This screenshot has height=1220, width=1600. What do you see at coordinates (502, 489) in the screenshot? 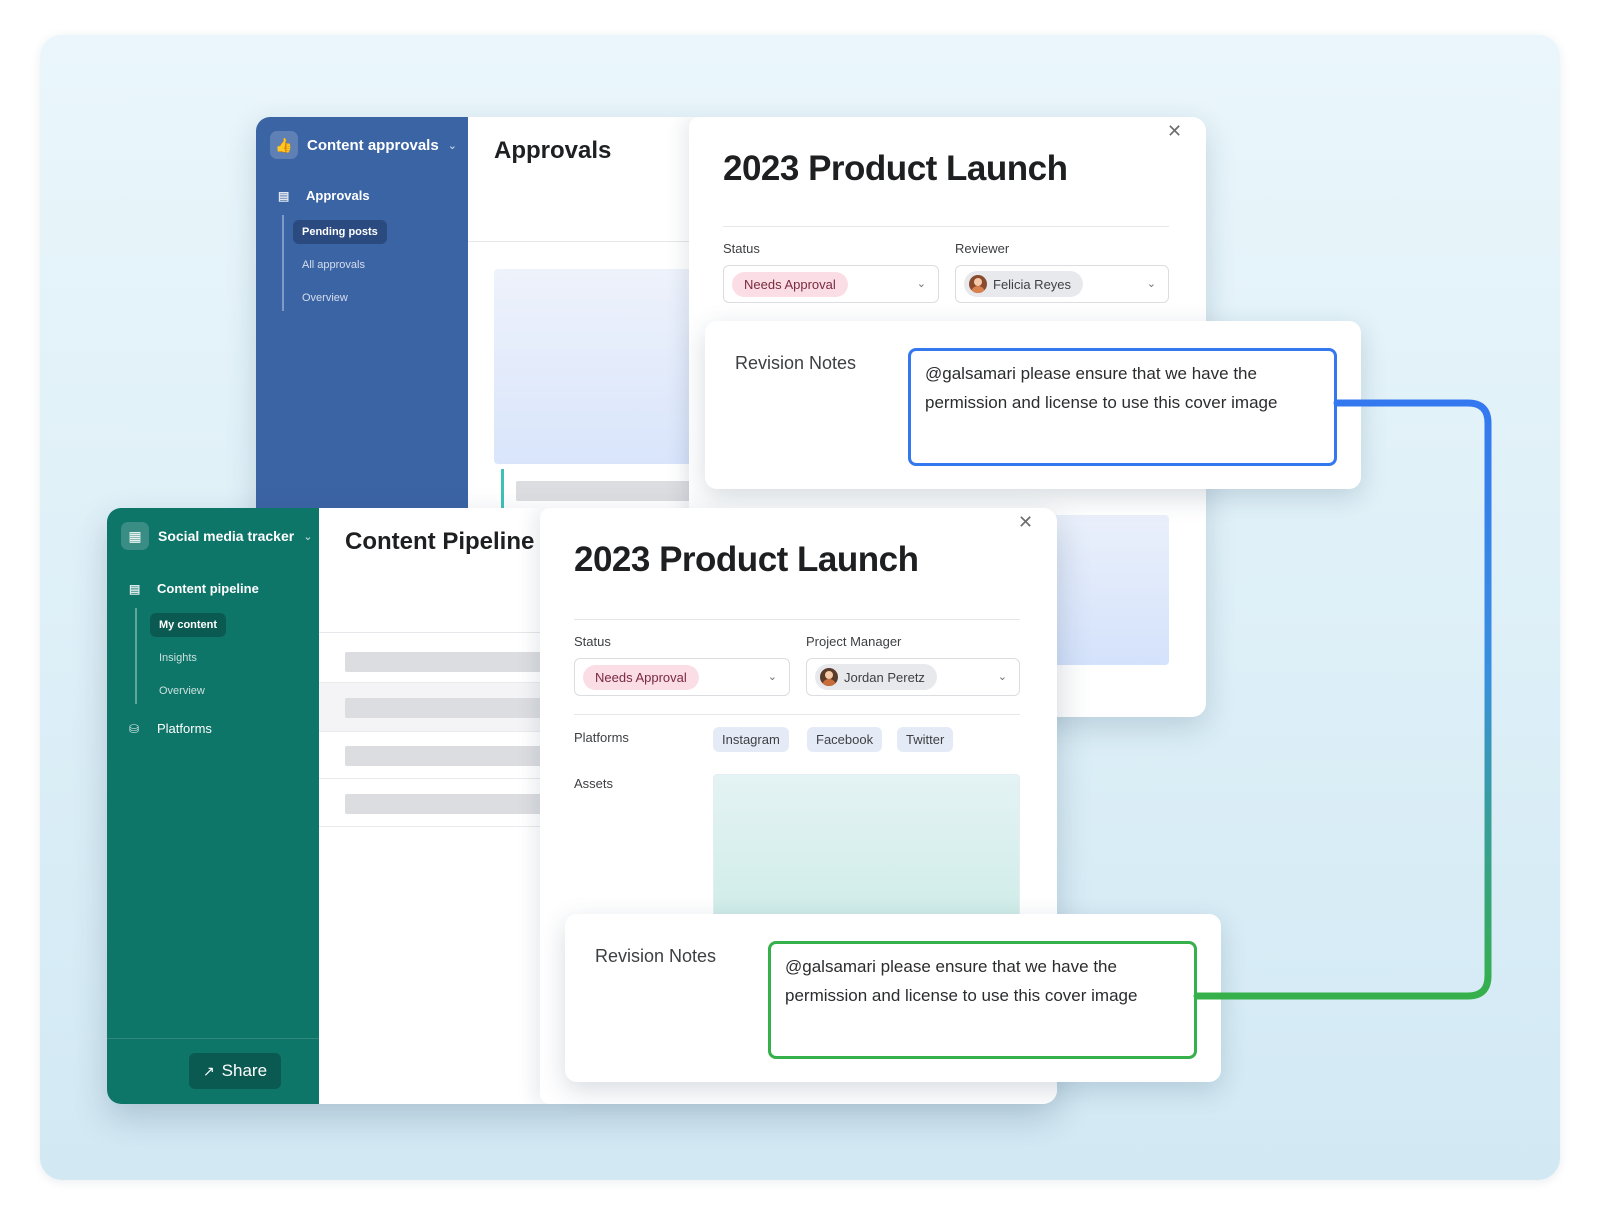
I see `card-accent` at bounding box center [502, 489].